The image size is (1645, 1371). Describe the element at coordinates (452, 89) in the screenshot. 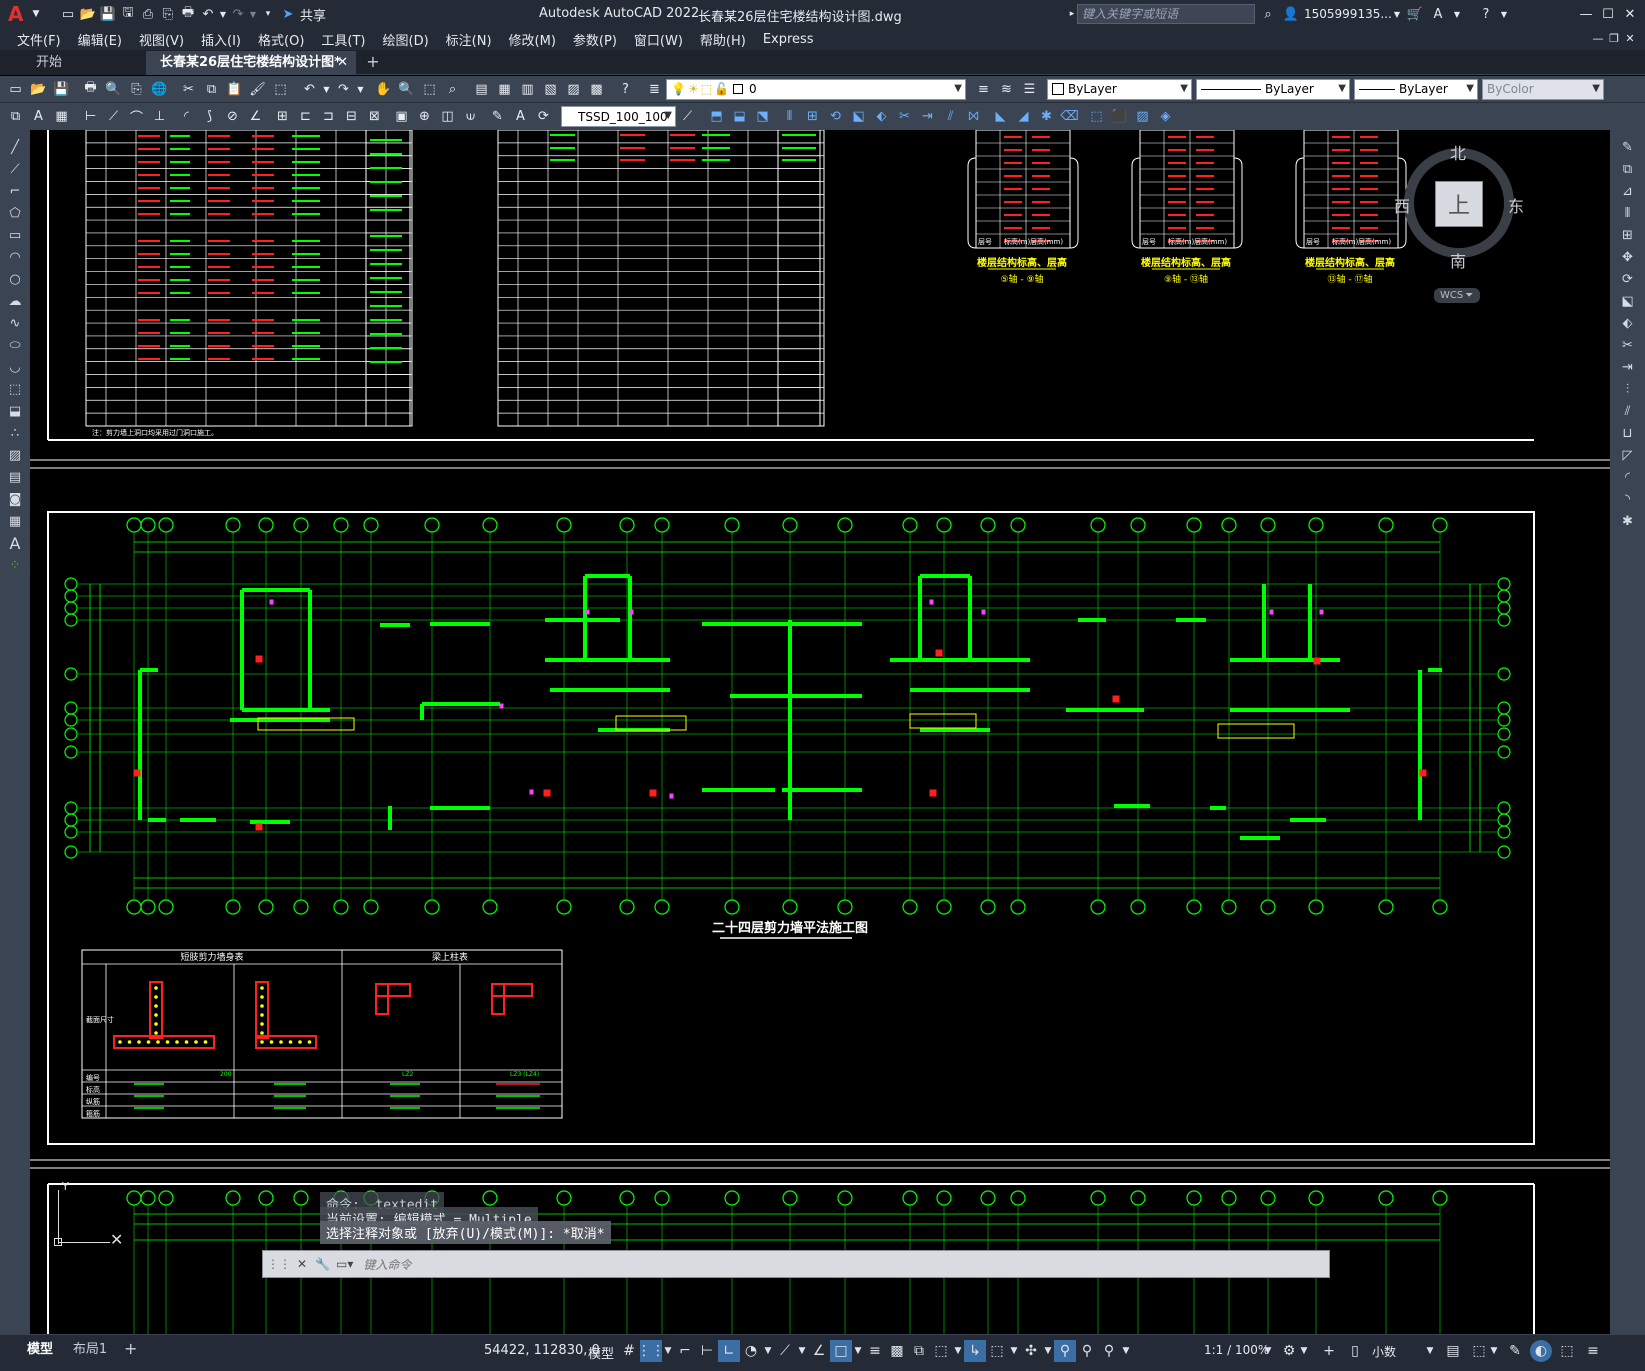

I see `zoom-previous-icon: ⌕` at that location.